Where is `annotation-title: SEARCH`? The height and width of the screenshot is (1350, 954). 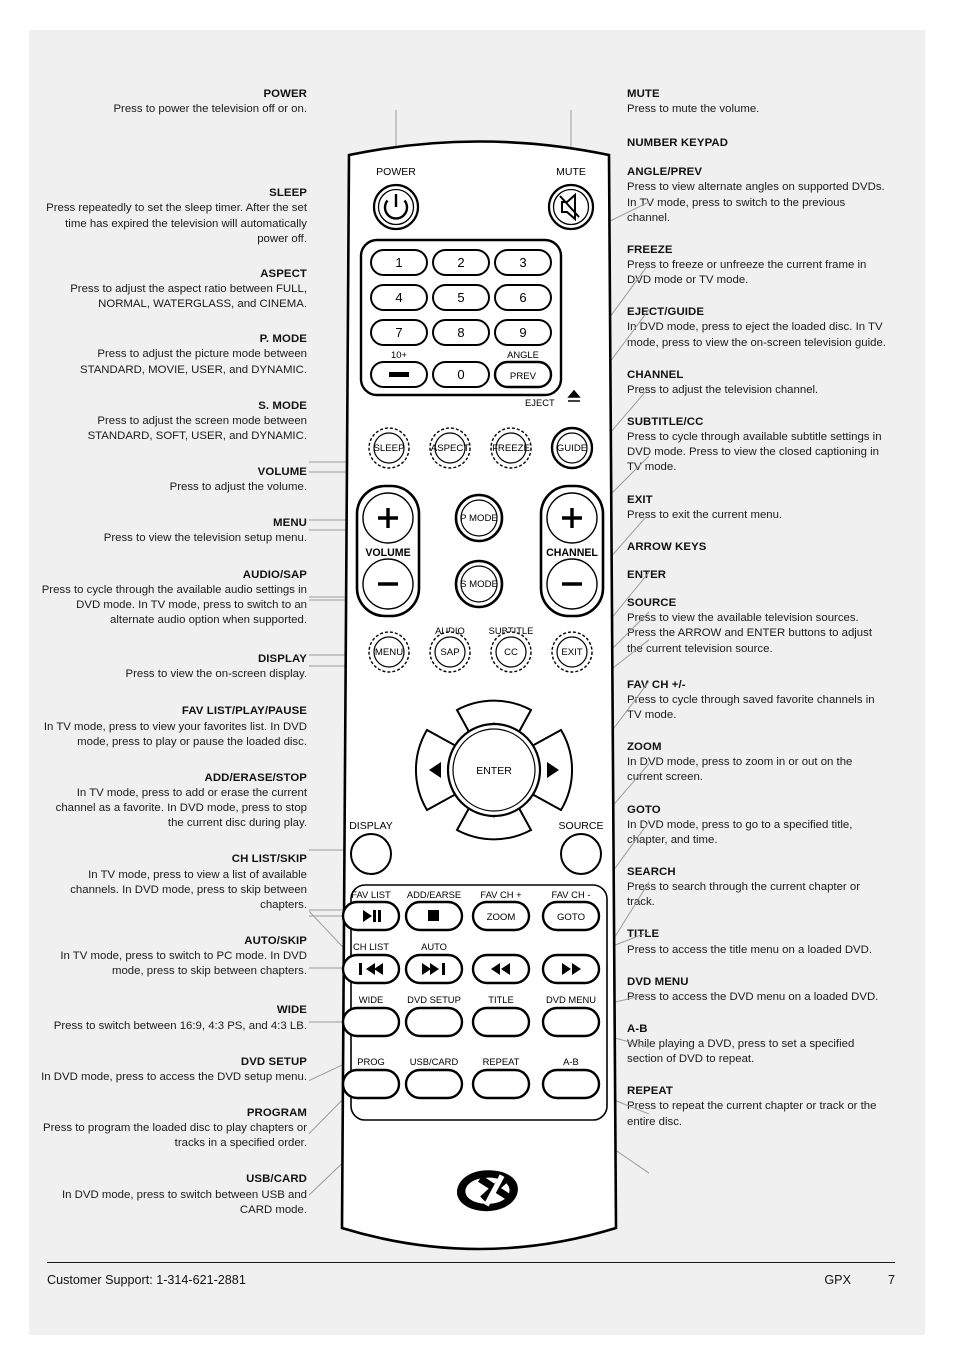 annotation-title: SEARCH is located at coordinates (651, 871).